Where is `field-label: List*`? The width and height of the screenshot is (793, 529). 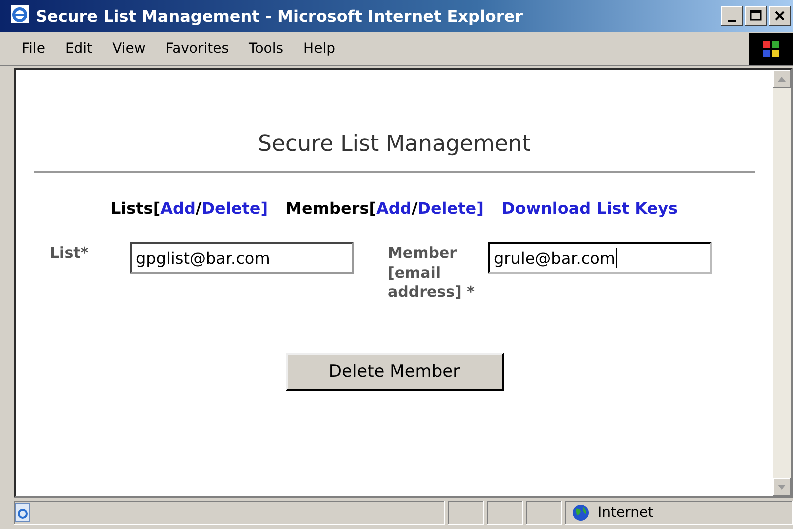 field-label: List* is located at coordinates (70, 252).